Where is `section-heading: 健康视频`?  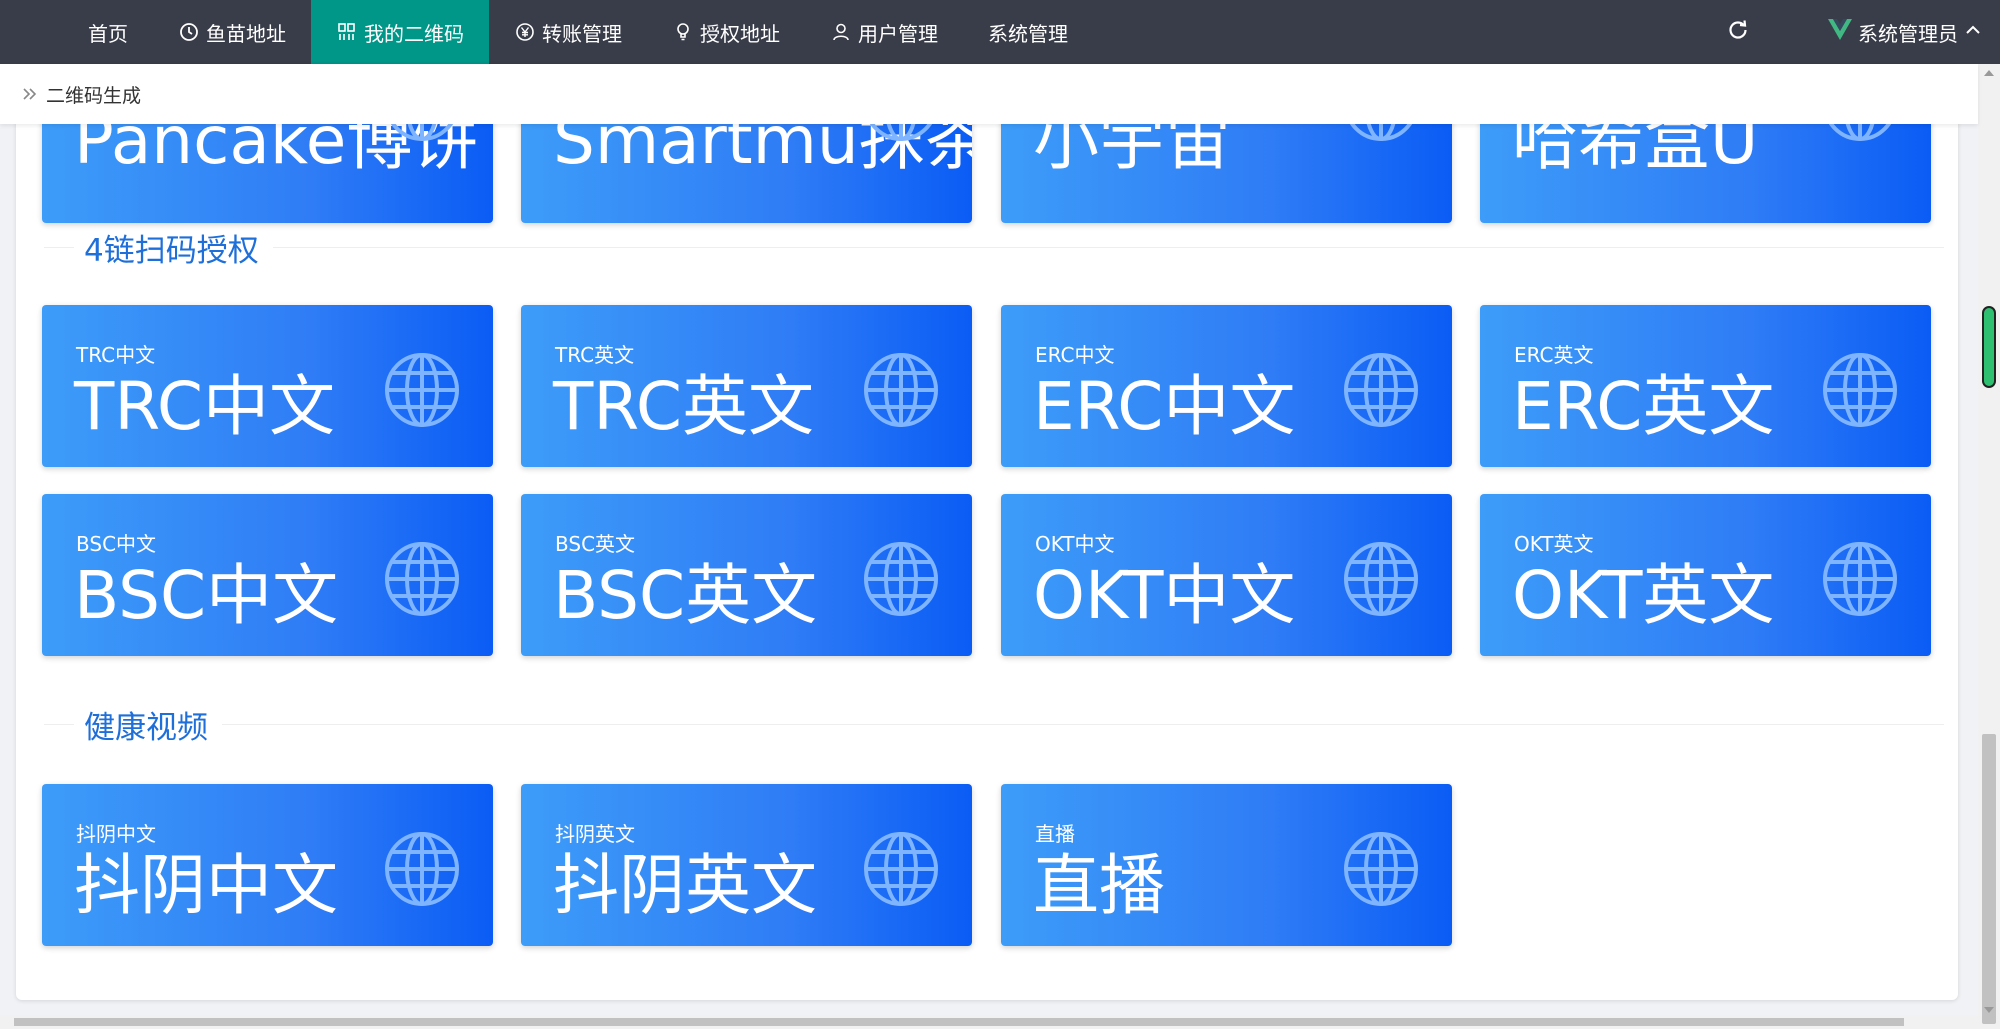
section-heading: 健康视频 is located at coordinates (994, 725).